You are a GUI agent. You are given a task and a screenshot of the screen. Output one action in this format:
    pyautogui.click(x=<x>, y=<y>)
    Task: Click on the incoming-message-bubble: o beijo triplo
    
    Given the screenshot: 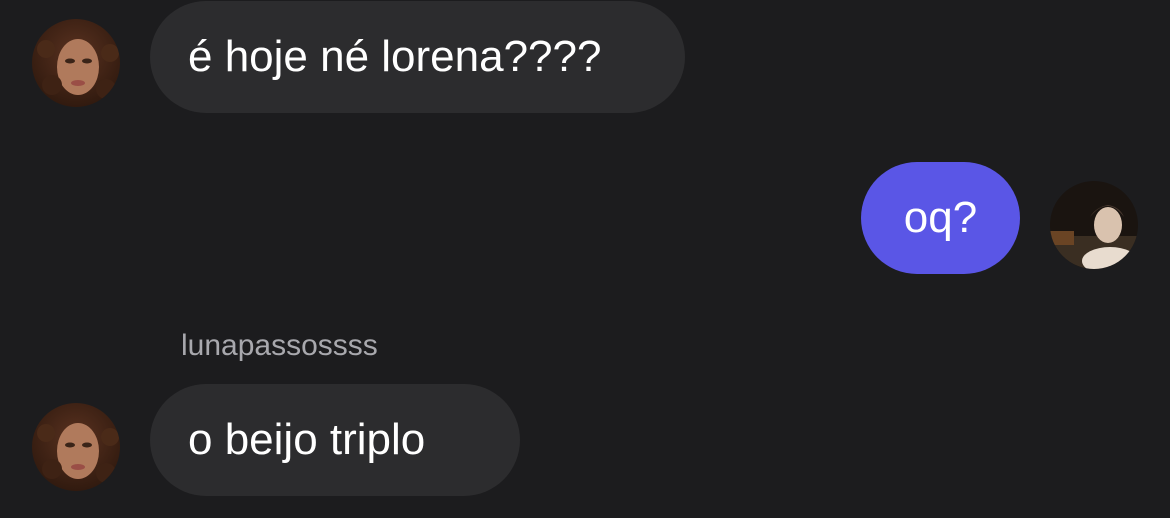 What is the action you would take?
    pyautogui.click(x=335, y=440)
    